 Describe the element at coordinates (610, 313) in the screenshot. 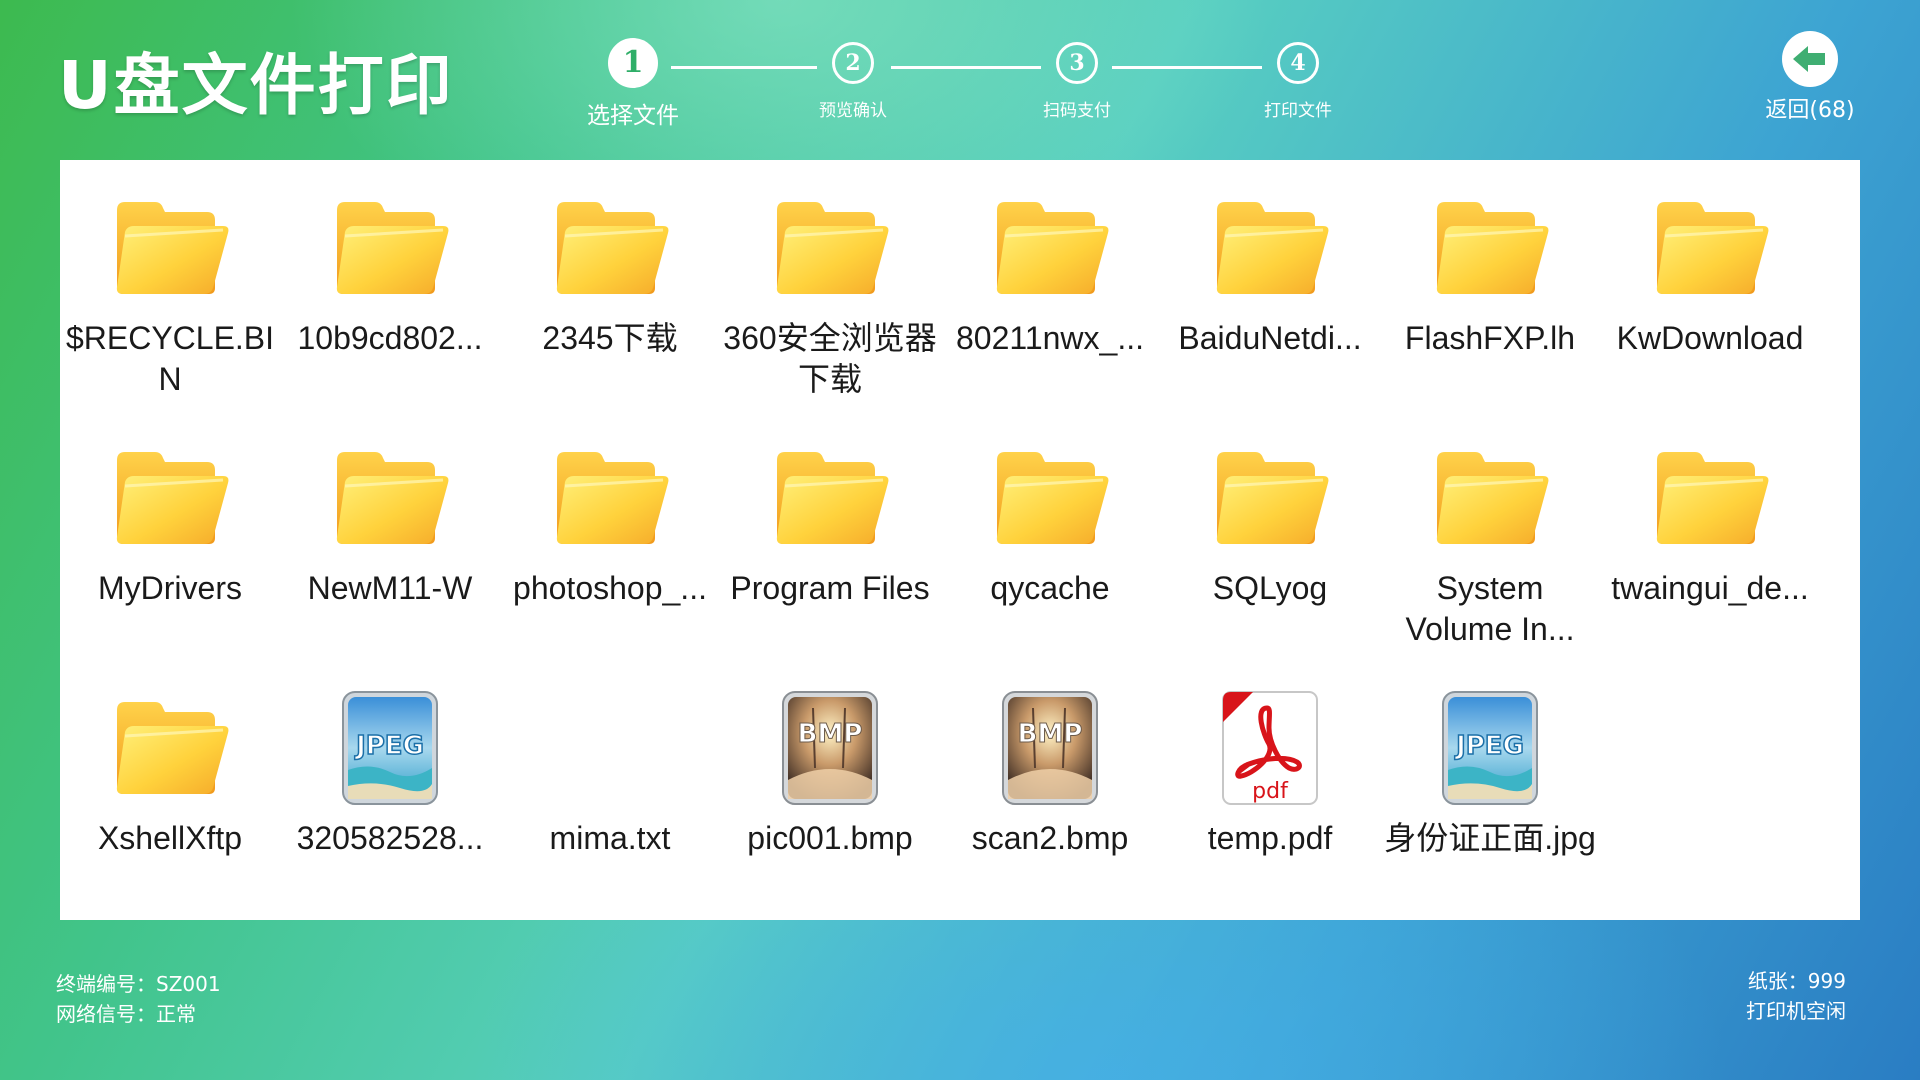

I see `file-item: 2345下载` at that location.